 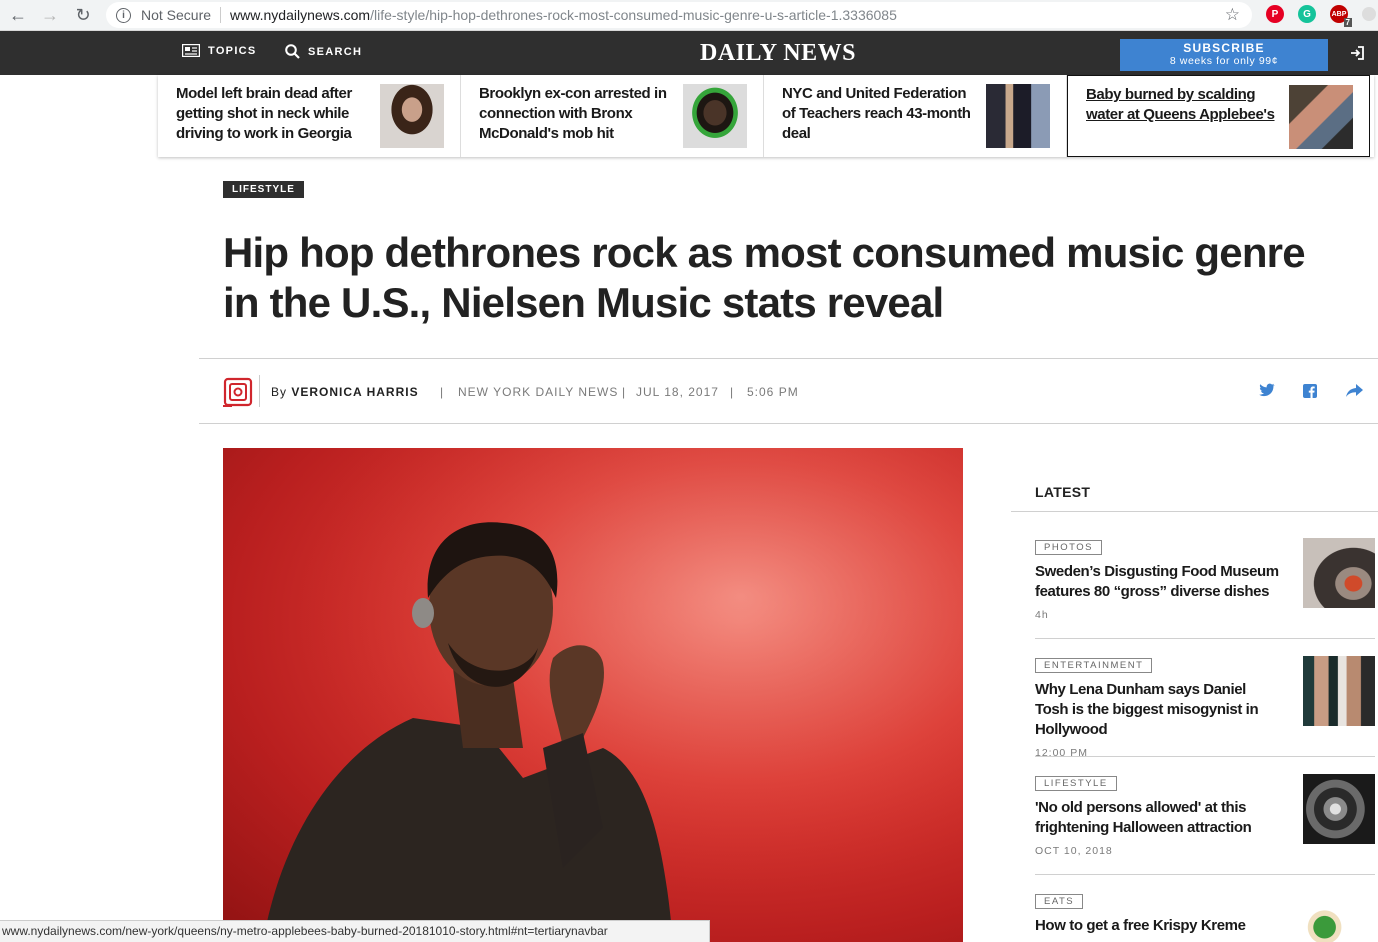 What do you see at coordinates (1157, 926) in the screenshot?
I see `latest-headline: How to get a free Krispy Kreme` at bounding box center [1157, 926].